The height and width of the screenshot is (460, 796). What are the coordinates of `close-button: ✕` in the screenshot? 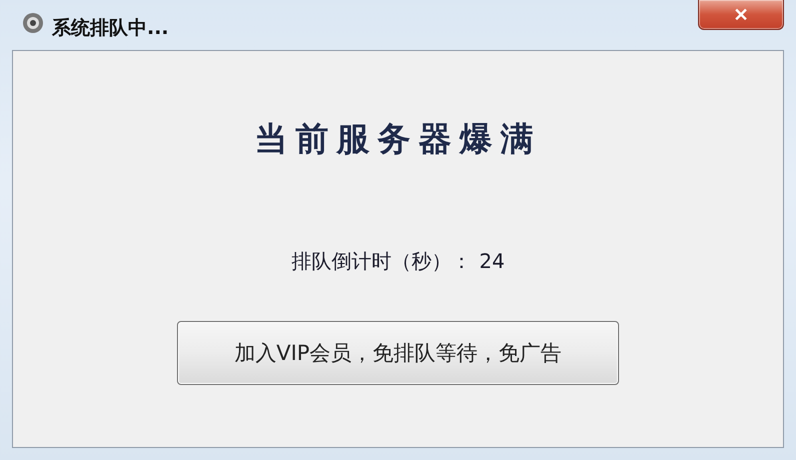 It's located at (741, 15).